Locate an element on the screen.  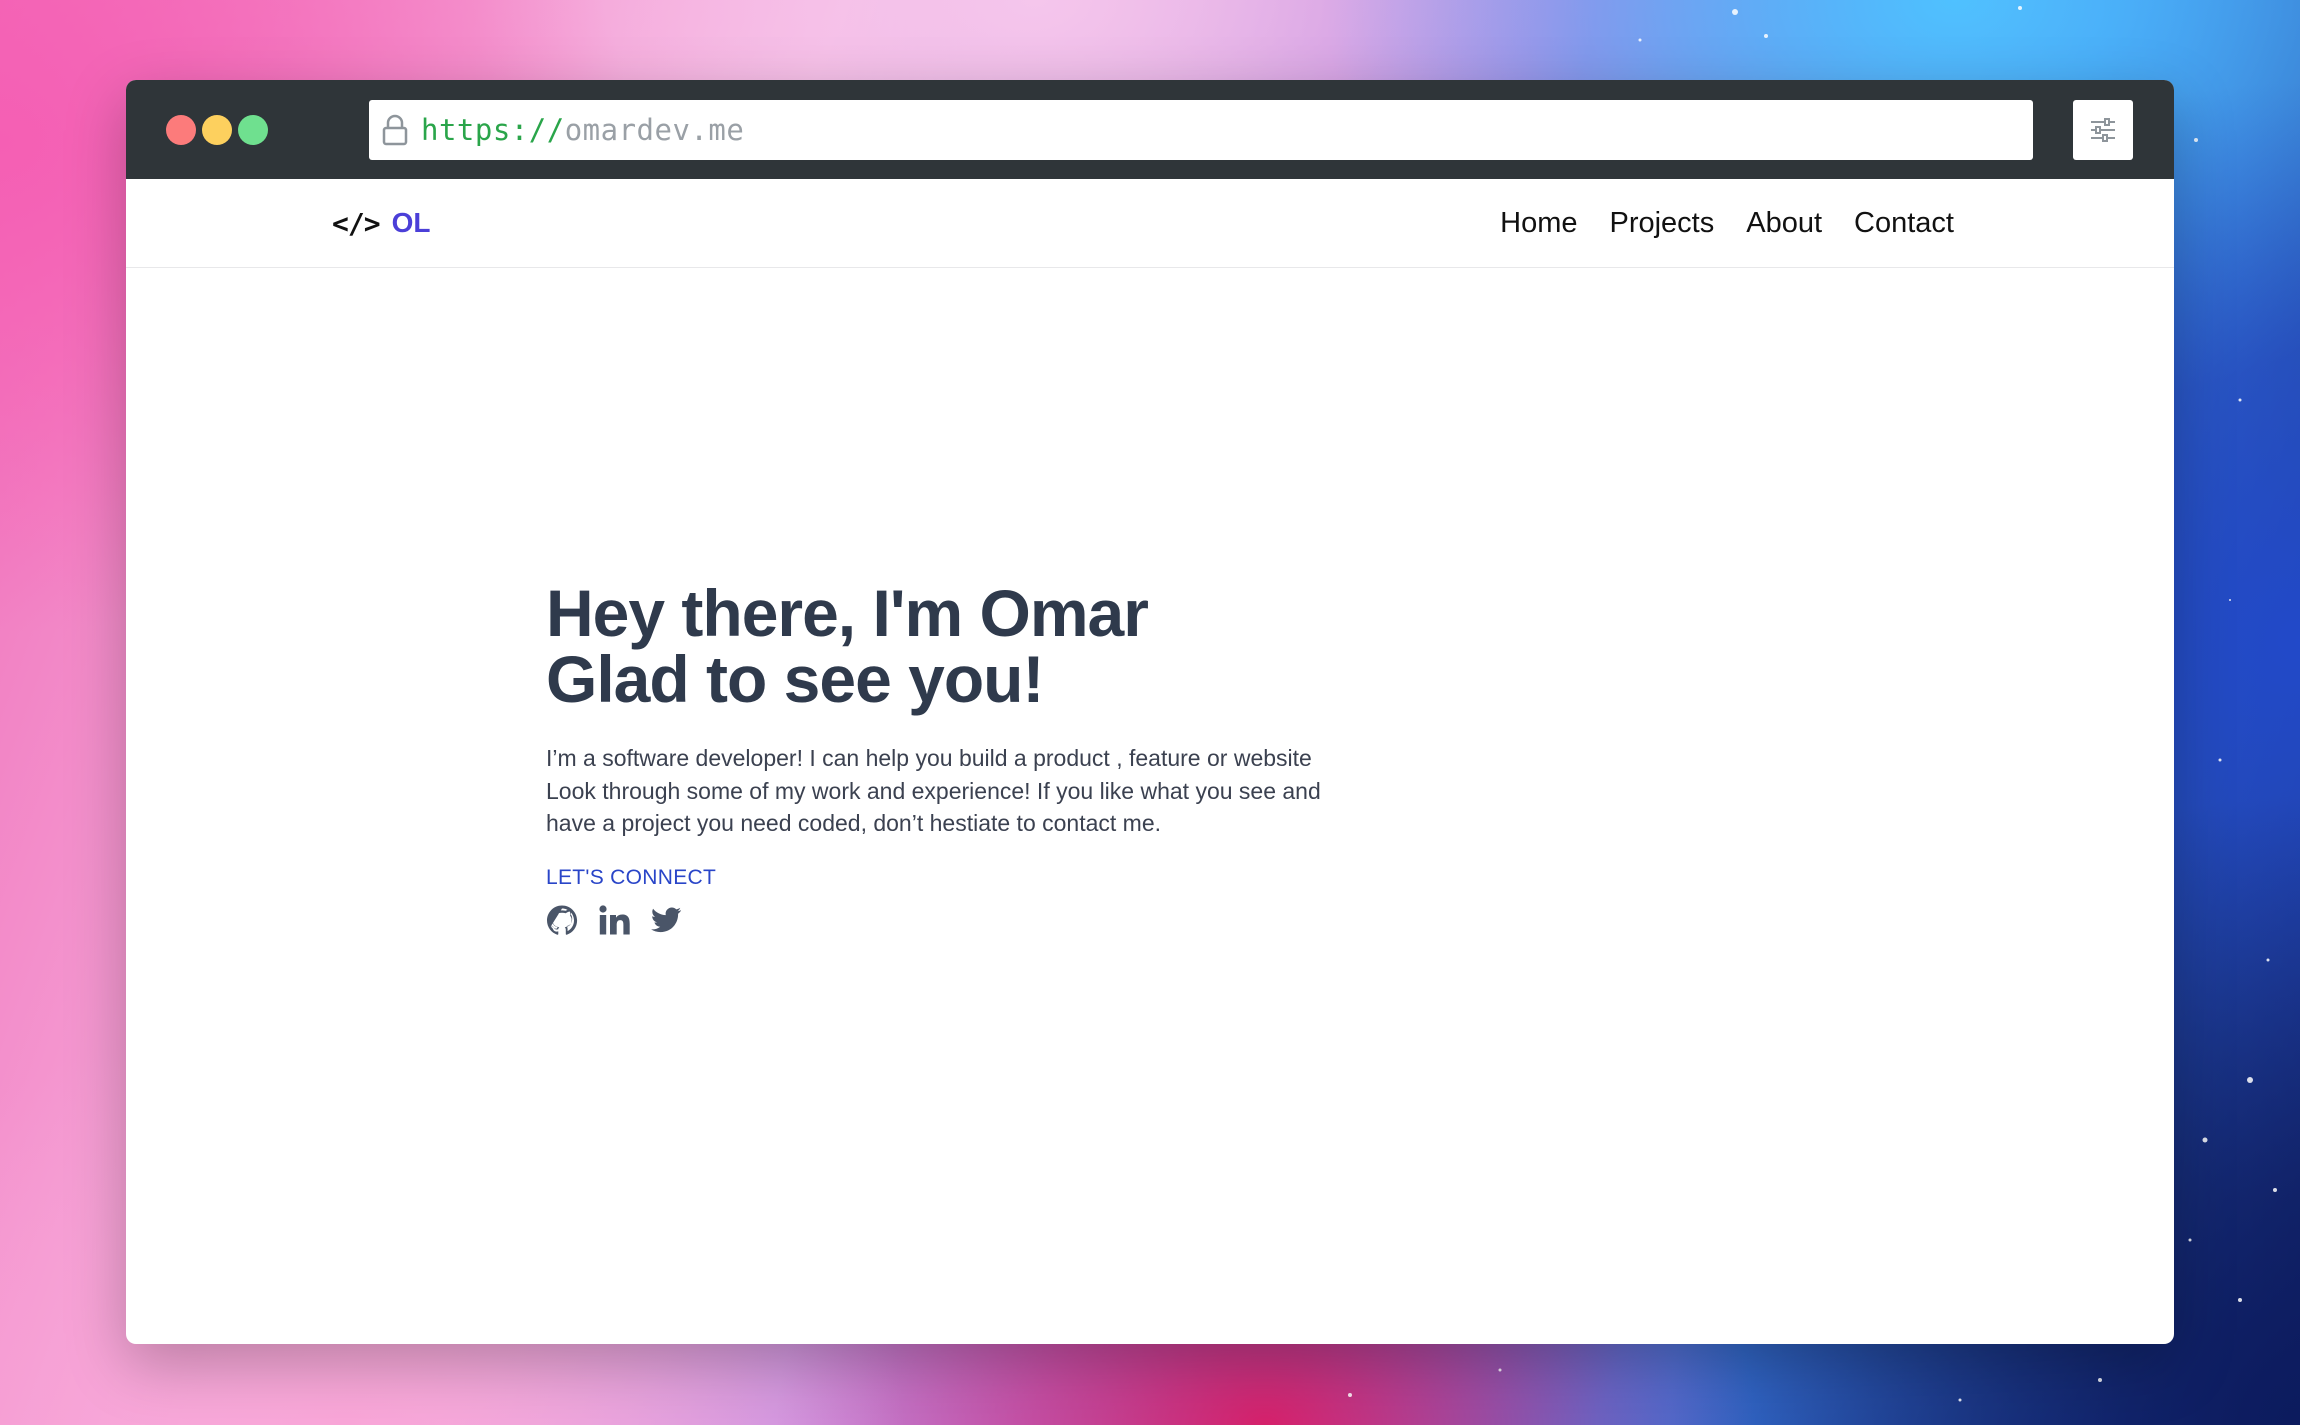
main-nav: Home Projects About Contact is located at coordinates (1727, 223).